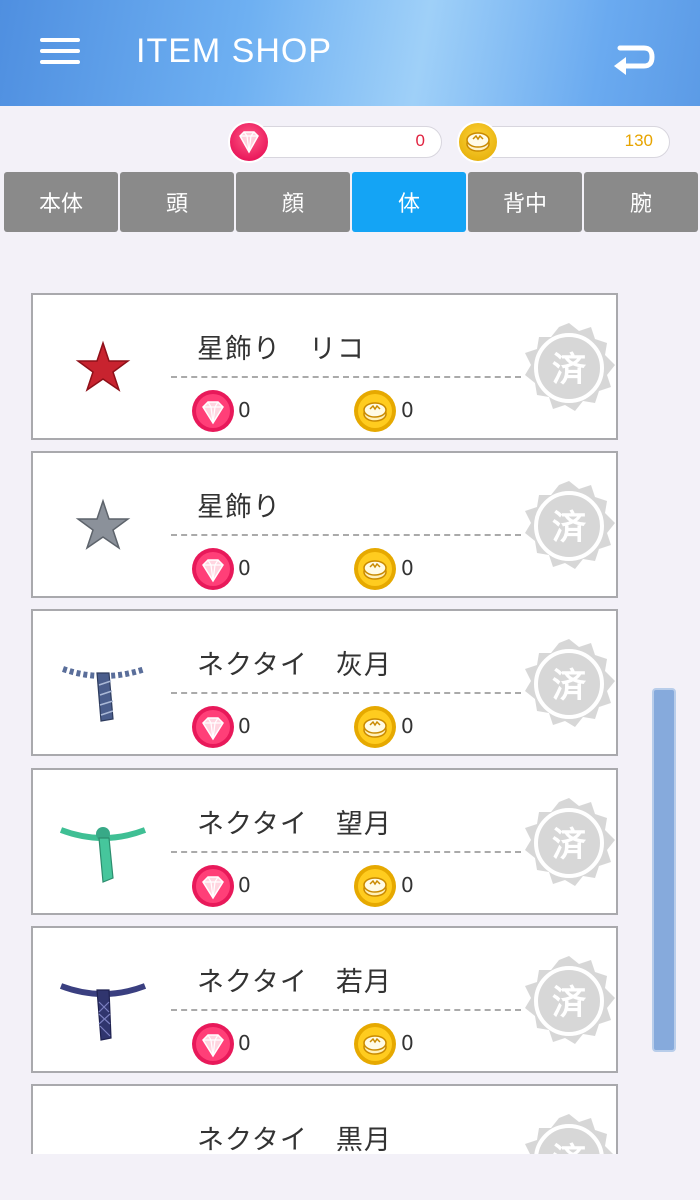 The height and width of the screenshot is (1200, 700). I want to click on mint-necktie-icon, so click(103, 844).